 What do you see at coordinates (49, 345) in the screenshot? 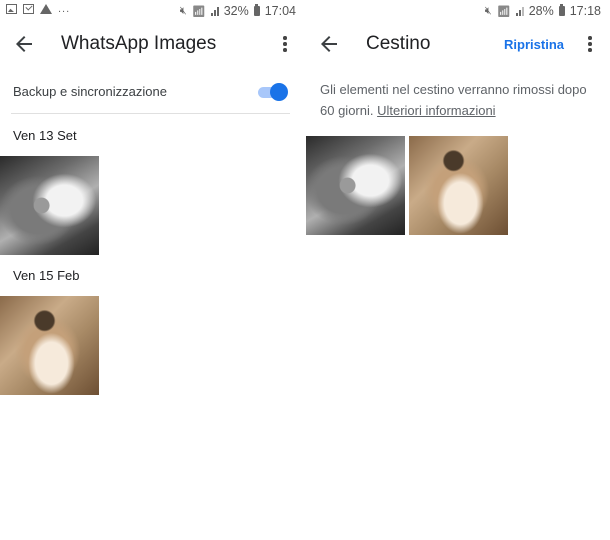
I see `photo-thumbnail-sepia-cat` at bounding box center [49, 345].